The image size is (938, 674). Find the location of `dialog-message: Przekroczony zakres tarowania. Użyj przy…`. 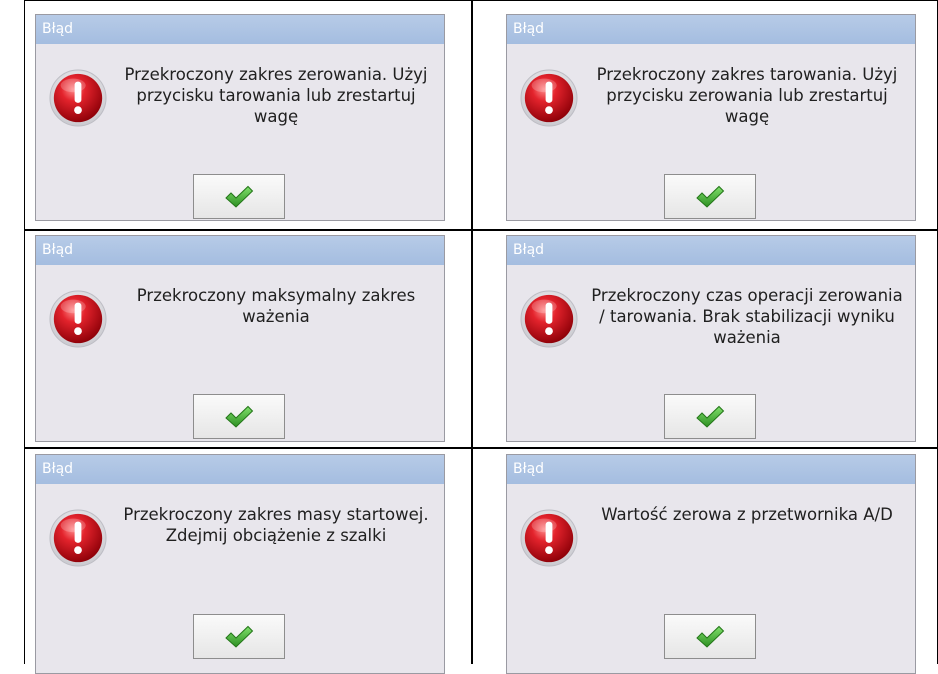

dialog-message: Przekroczony zakres tarowania. Użyj przy… is located at coordinates (747, 95).